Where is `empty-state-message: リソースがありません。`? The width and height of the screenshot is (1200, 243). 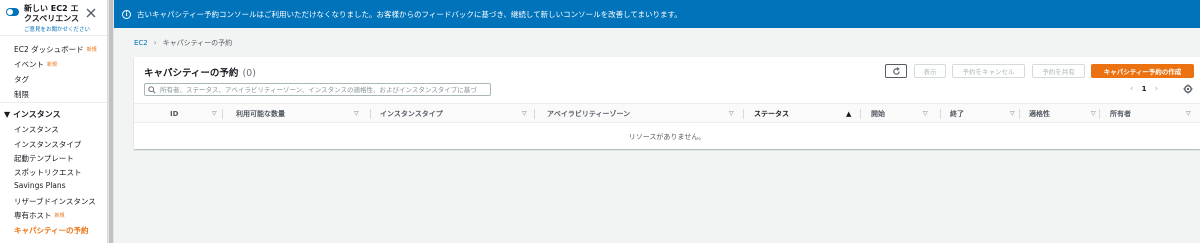 empty-state-message: リソースがありません。 is located at coordinates (667, 137).